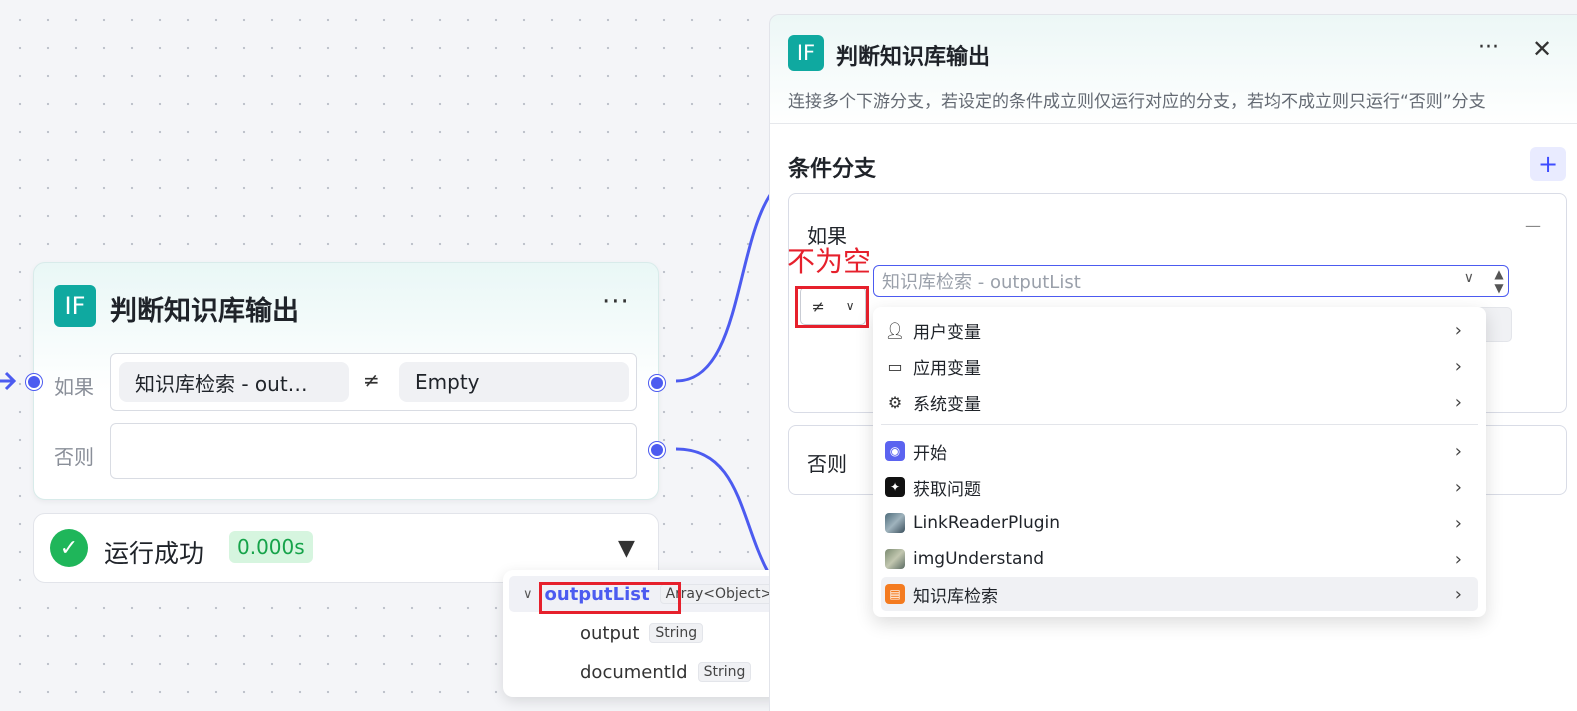  I want to click on start-node-icon: ◉, so click(895, 451).